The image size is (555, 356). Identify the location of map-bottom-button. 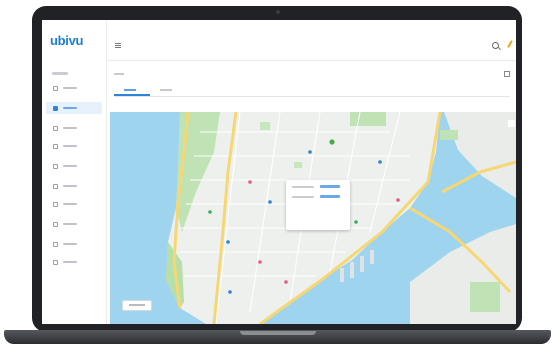
(137, 305).